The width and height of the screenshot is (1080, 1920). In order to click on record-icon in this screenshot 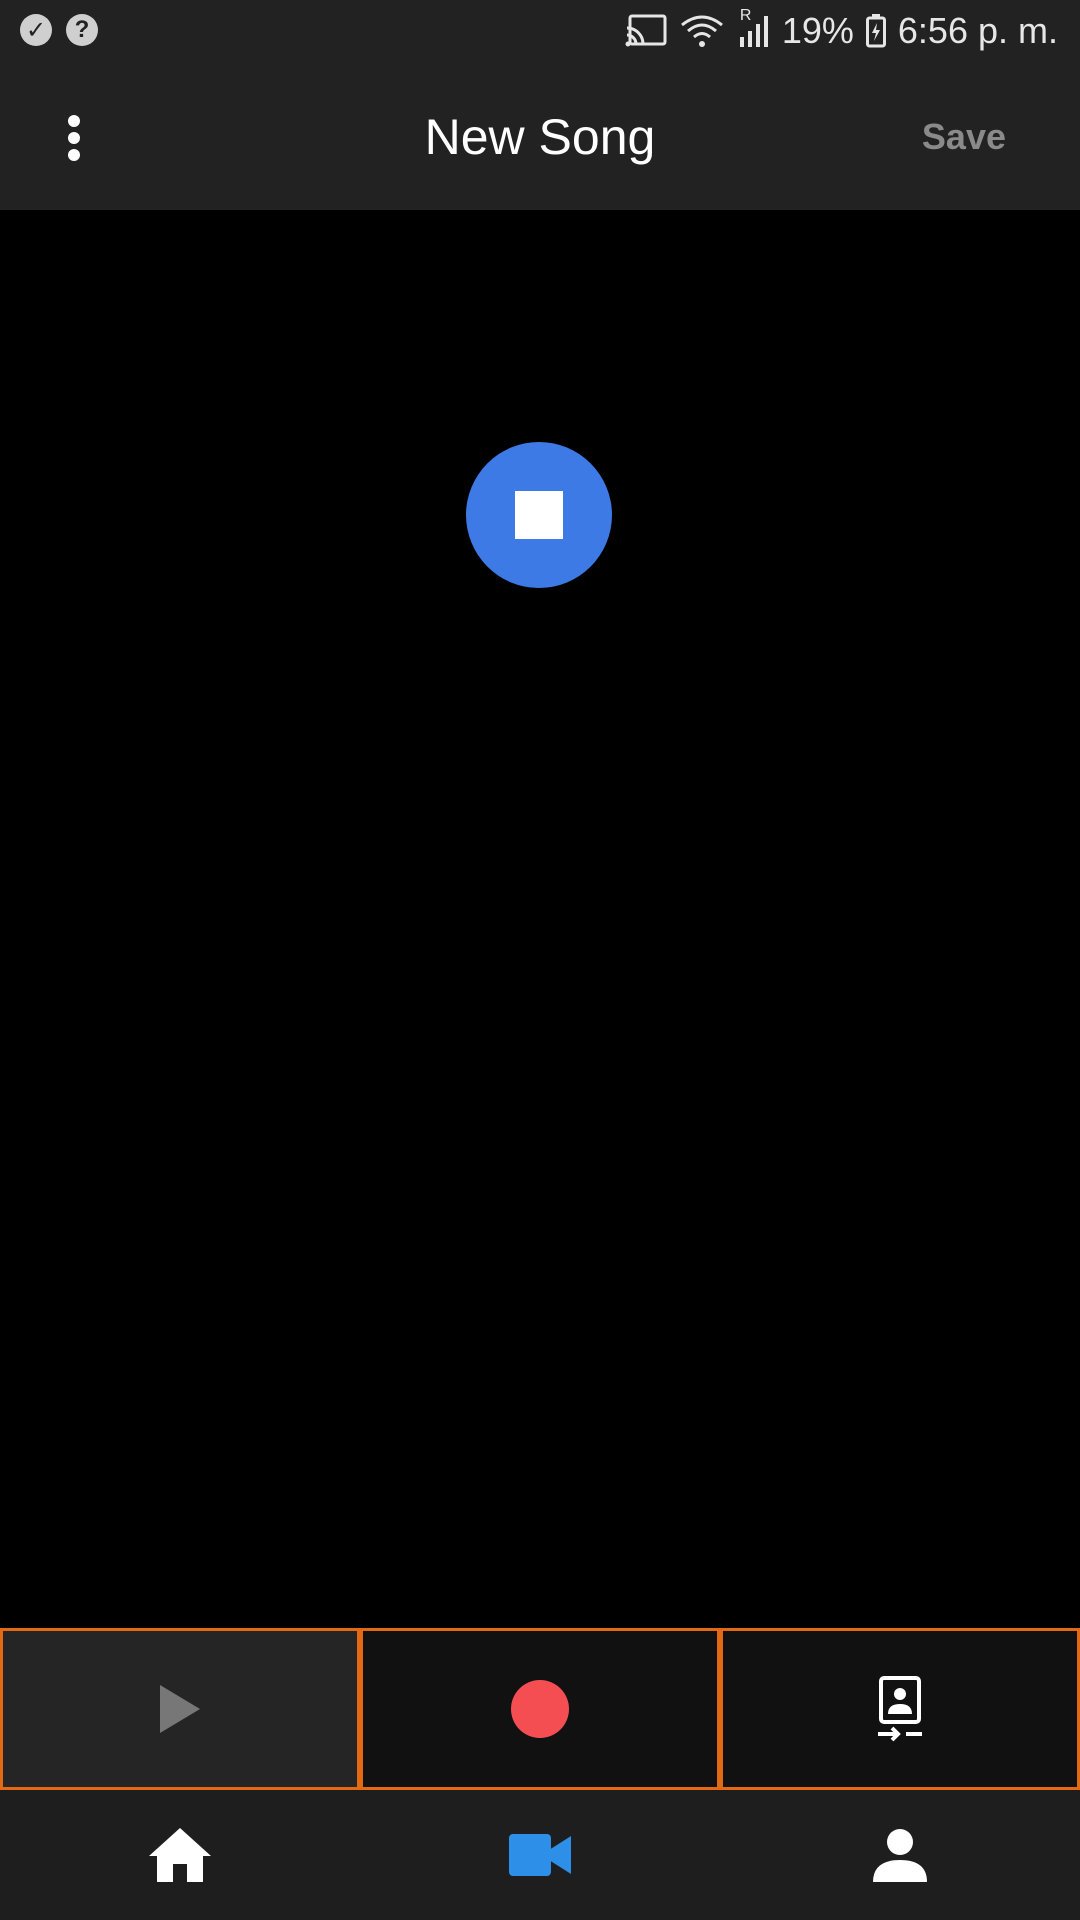, I will do `click(540, 1709)`.